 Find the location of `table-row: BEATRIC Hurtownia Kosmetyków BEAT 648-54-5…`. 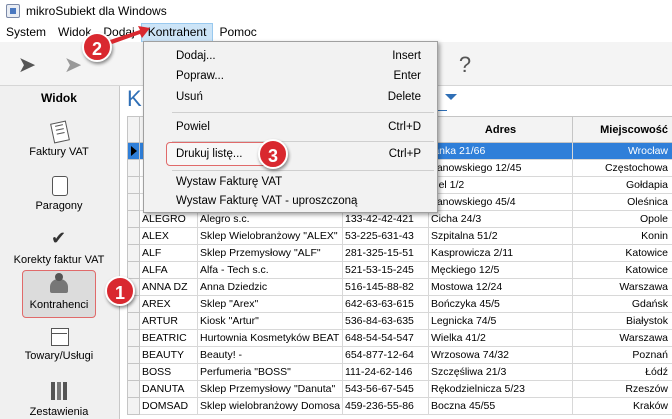

table-row: BEATRIC Hurtownia Kosmetyków BEAT 648-54-5… is located at coordinates (399, 338).